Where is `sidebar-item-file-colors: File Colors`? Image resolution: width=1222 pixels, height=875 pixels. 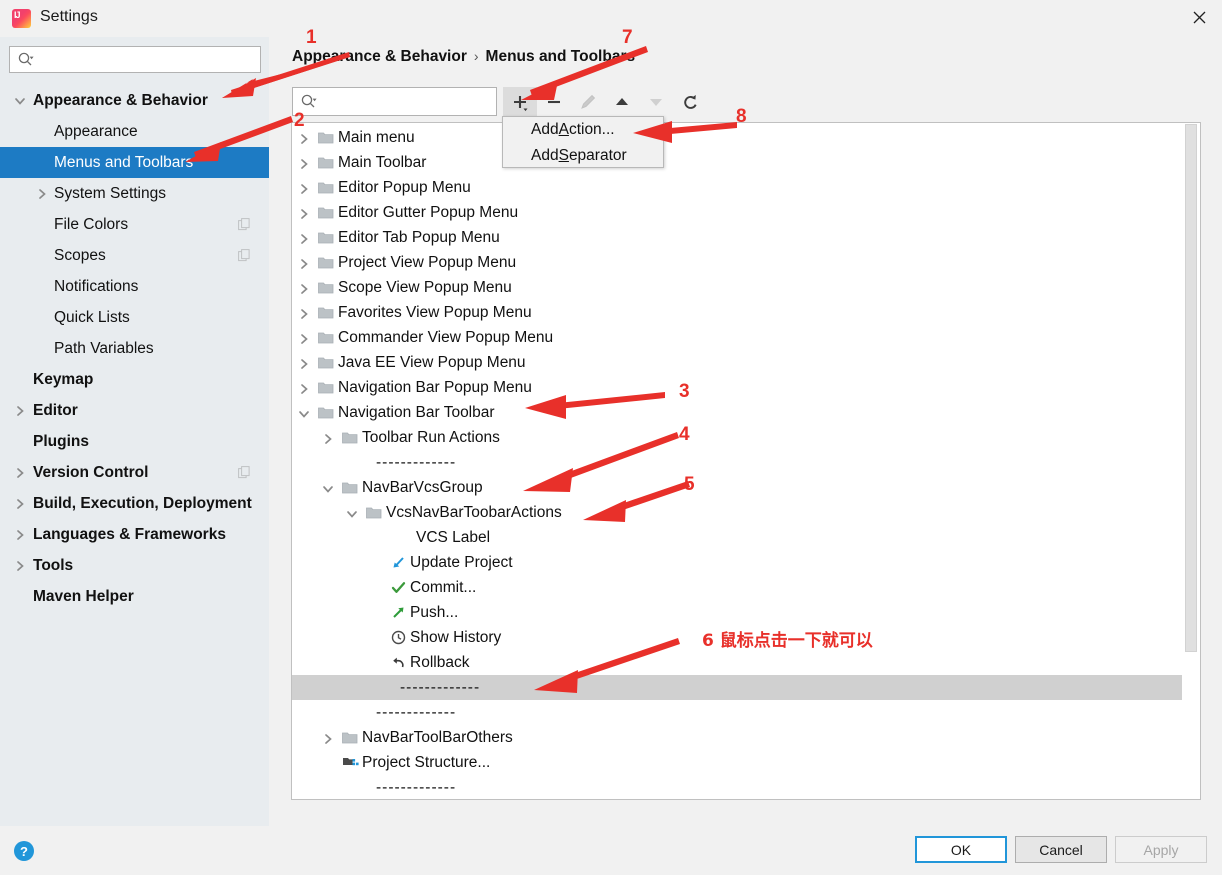
sidebar-item-file-colors: File Colors is located at coordinates (134, 224).